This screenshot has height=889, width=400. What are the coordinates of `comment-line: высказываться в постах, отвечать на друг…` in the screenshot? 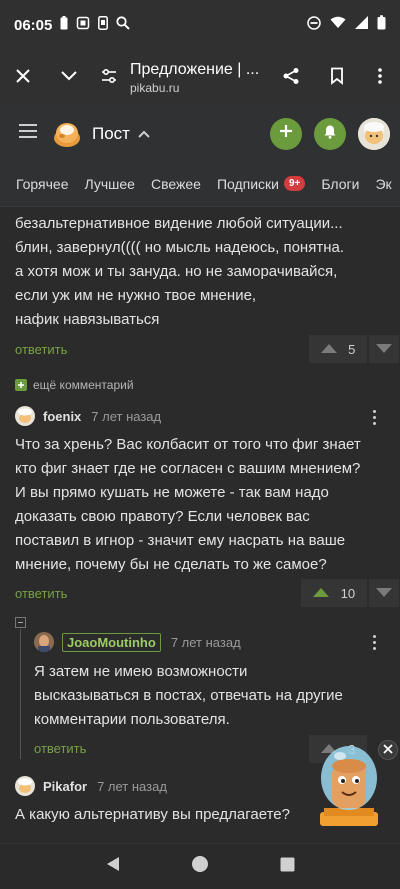 It's located at (188, 695).